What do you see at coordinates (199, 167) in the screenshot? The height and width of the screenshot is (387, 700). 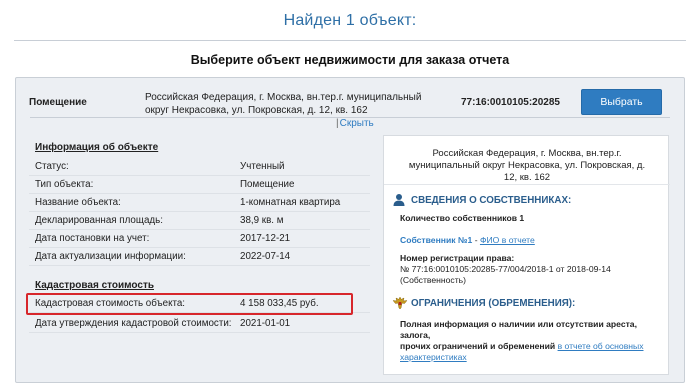 I see `info-row: Статус: Учтенный` at bounding box center [199, 167].